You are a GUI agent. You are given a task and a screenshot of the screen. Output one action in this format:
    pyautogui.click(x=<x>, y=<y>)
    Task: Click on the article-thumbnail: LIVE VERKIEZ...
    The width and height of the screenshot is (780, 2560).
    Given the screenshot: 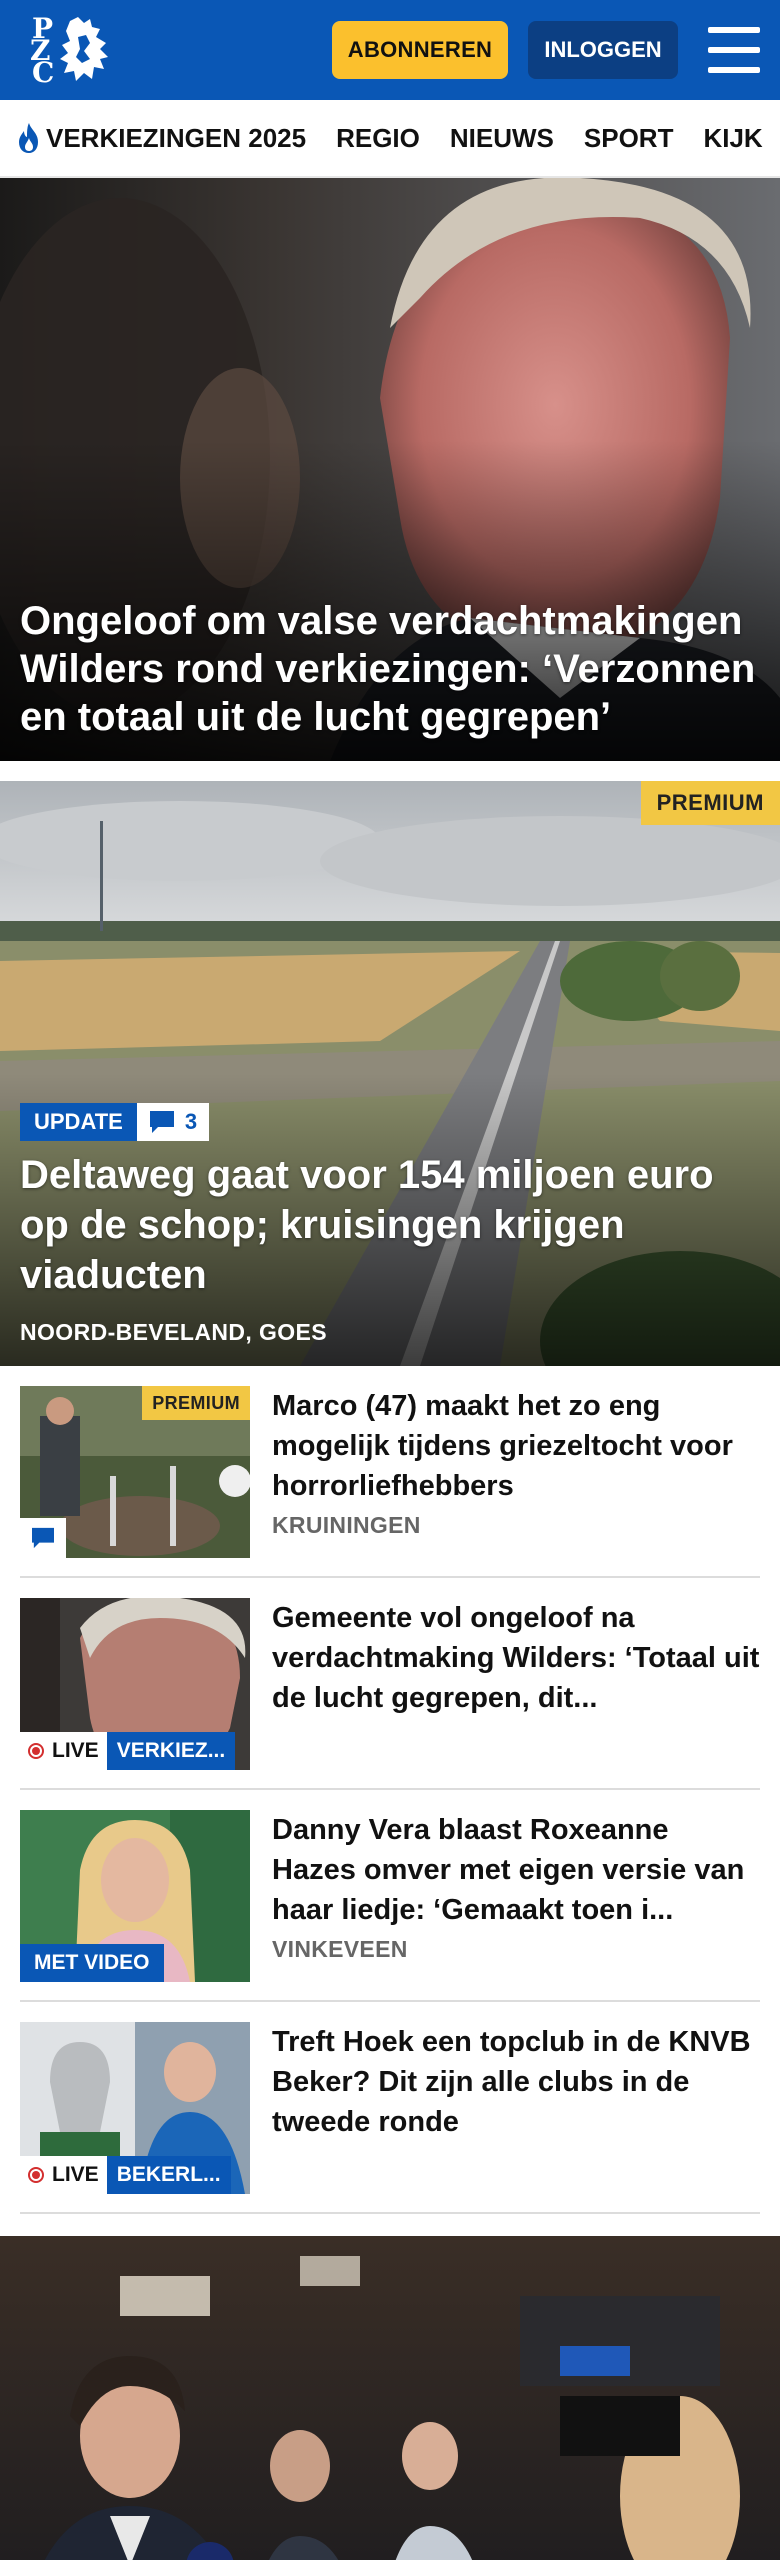 What is the action you would take?
    pyautogui.click(x=135, y=1684)
    